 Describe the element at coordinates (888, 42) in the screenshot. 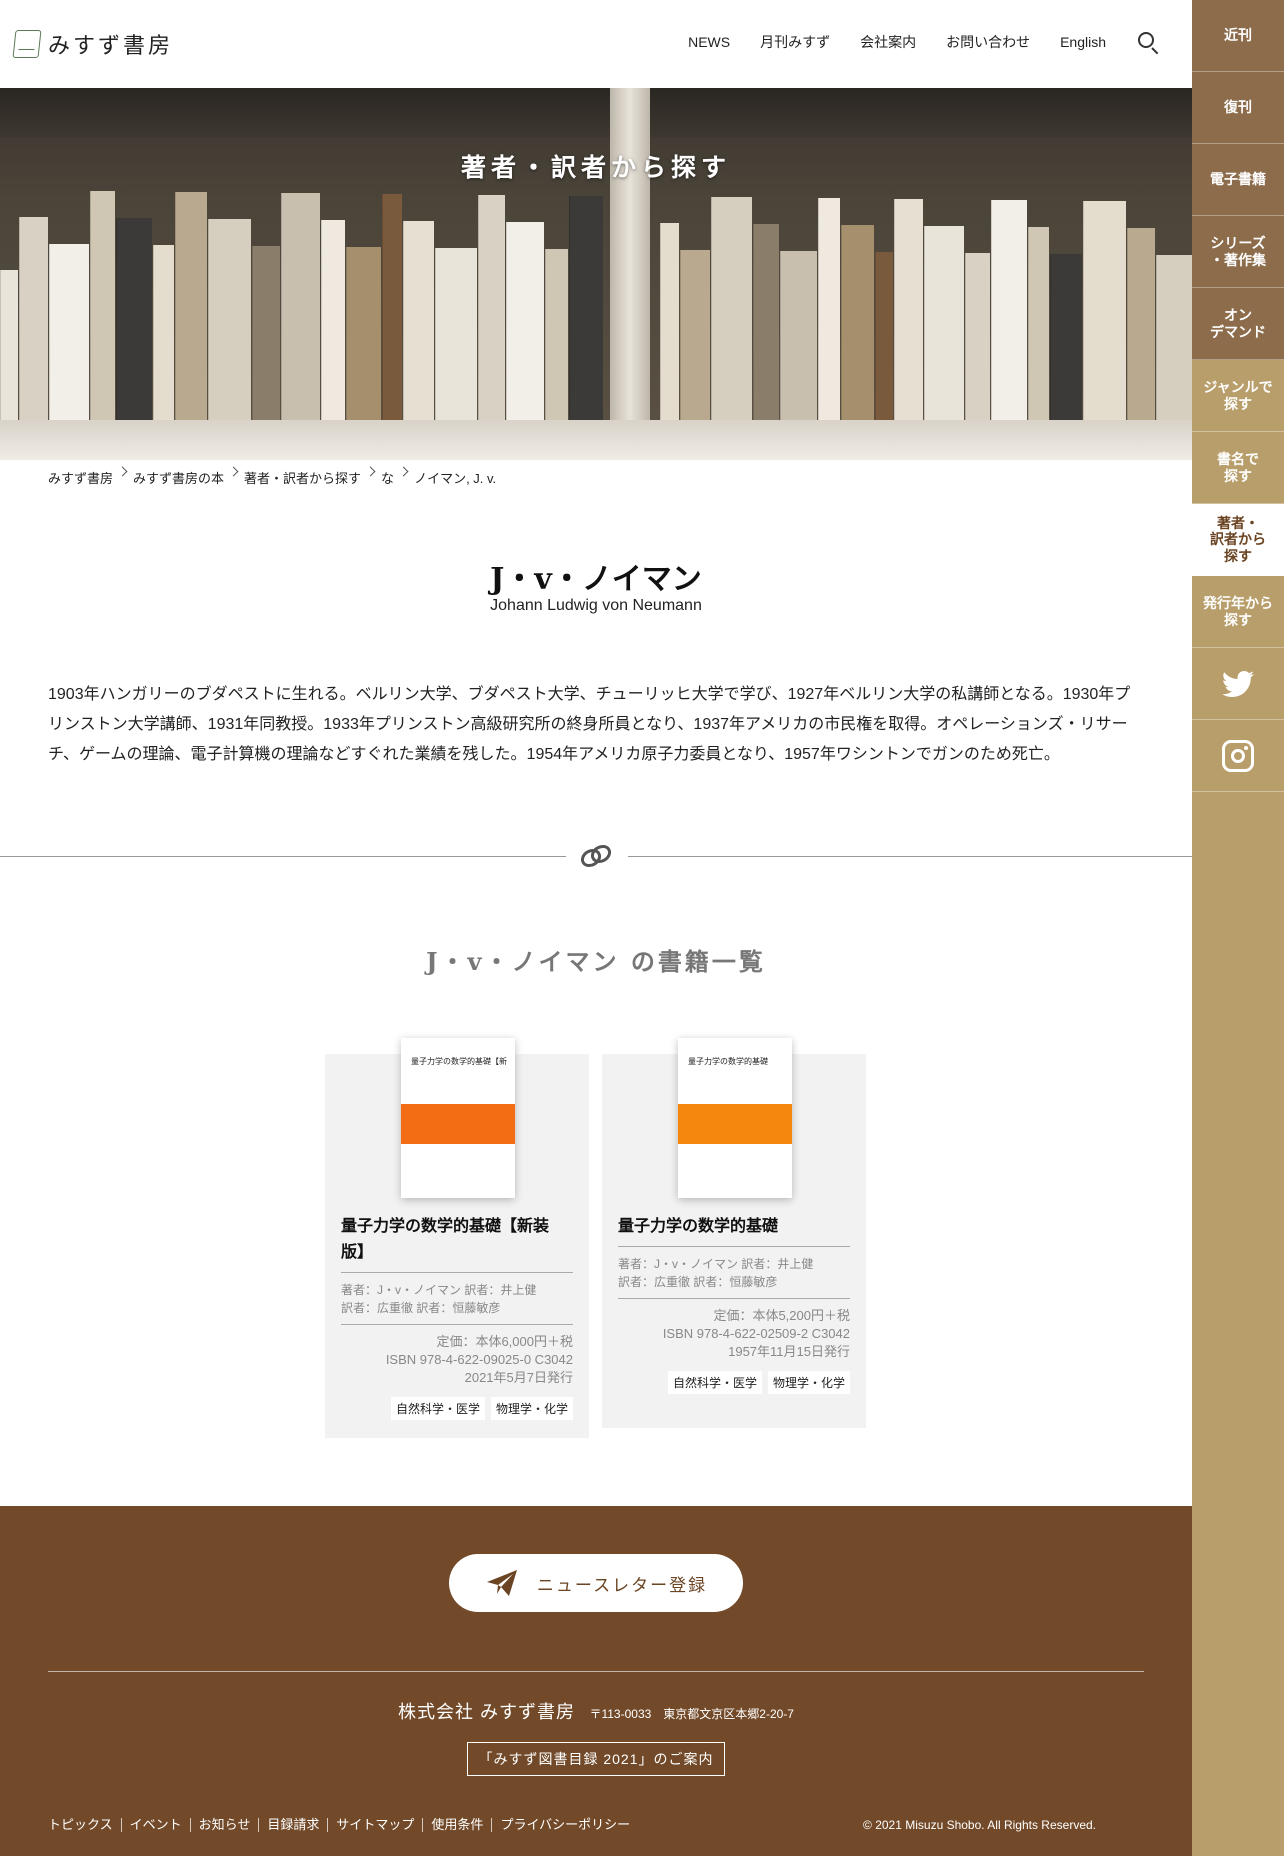

I see `nav-company: 会社案内` at that location.